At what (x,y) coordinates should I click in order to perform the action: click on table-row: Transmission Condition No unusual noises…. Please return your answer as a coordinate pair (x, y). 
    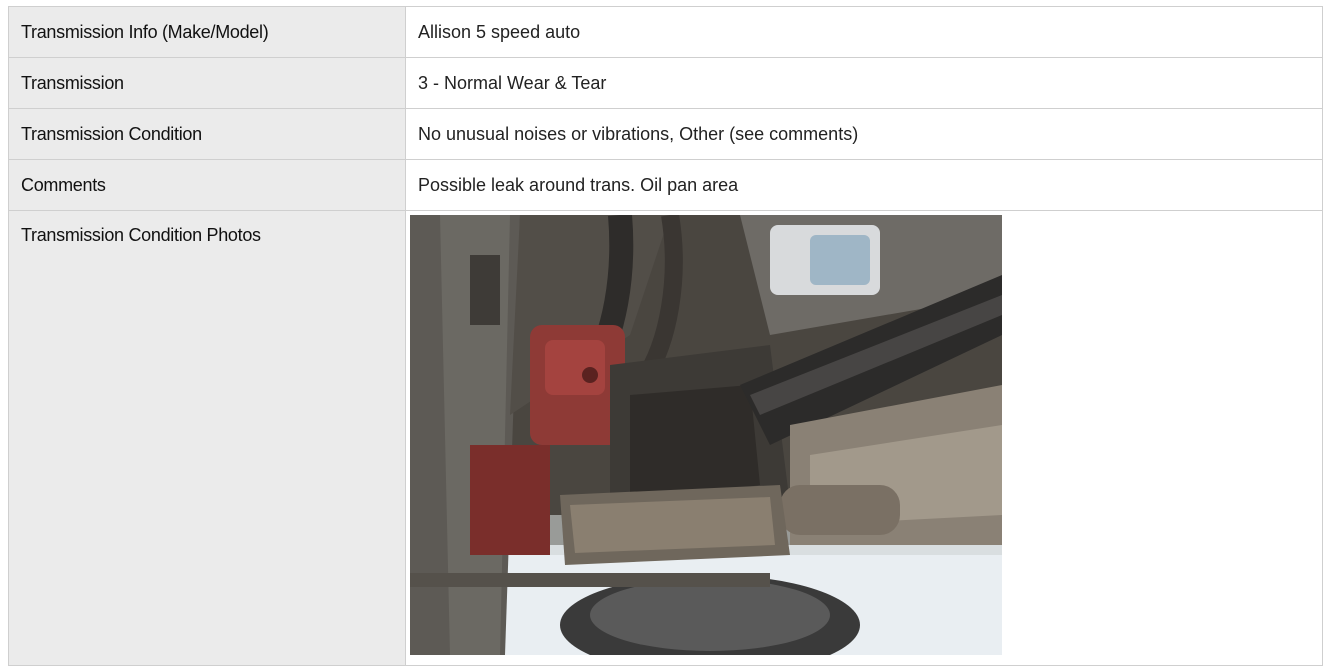
    Looking at the image, I should click on (665, 134).